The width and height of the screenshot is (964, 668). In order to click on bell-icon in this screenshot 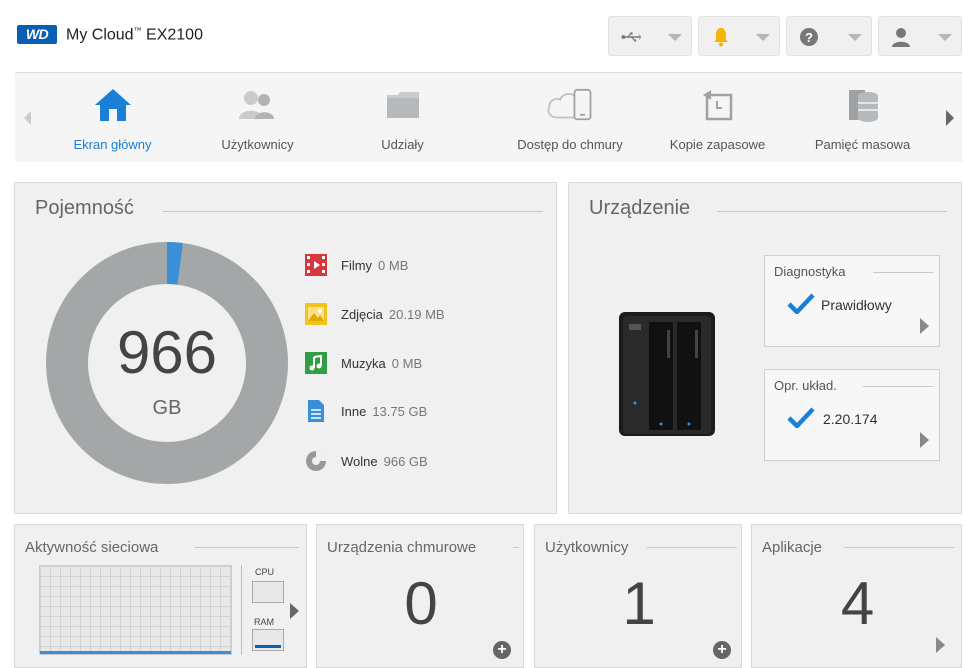, I will do `click(721, 37)`.